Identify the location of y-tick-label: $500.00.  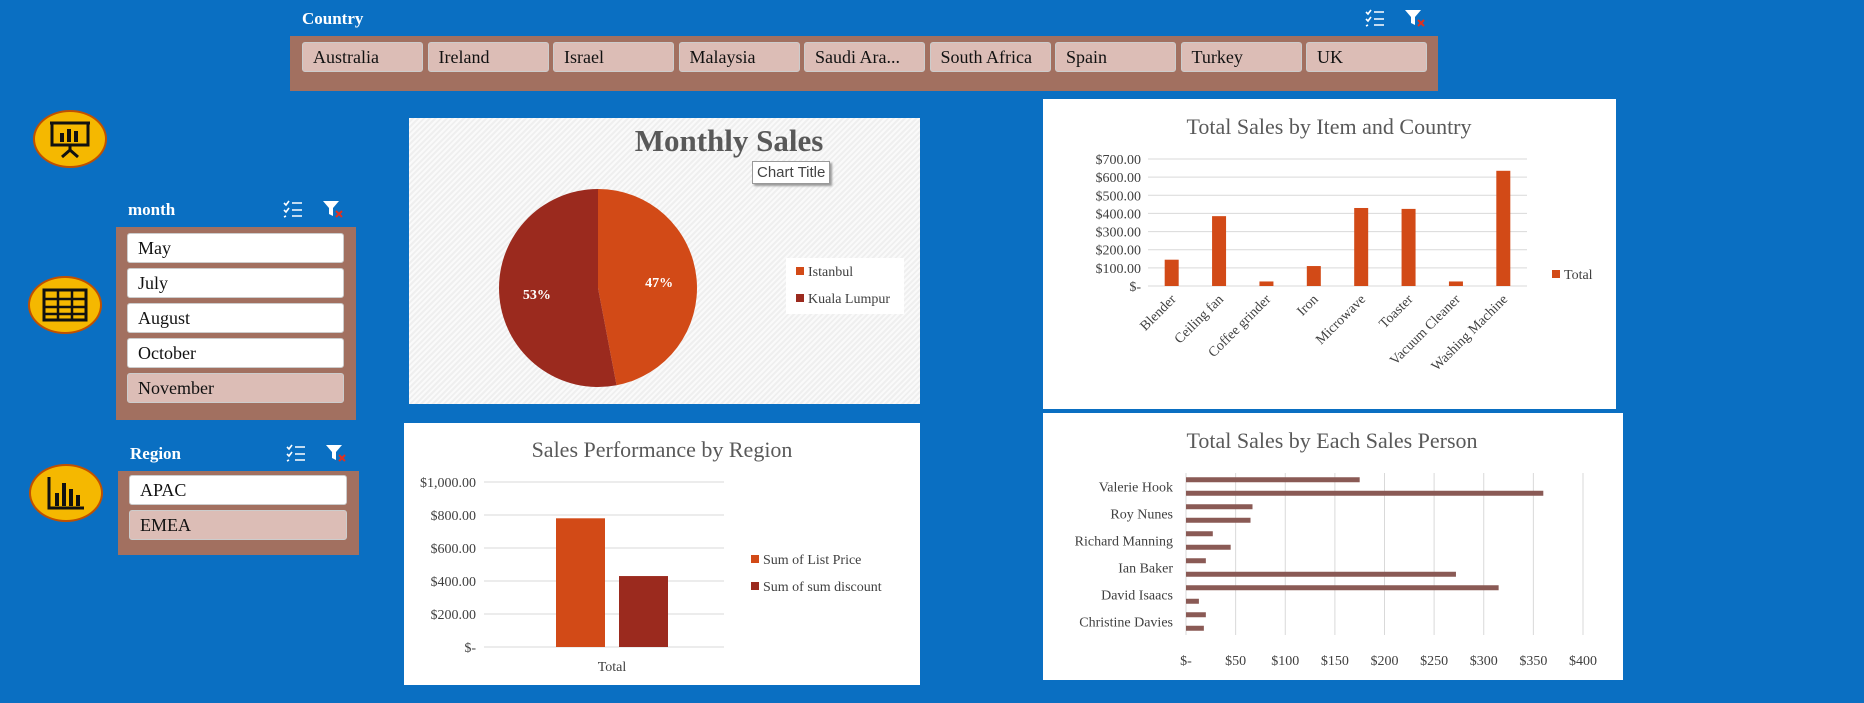
(1119, 196).